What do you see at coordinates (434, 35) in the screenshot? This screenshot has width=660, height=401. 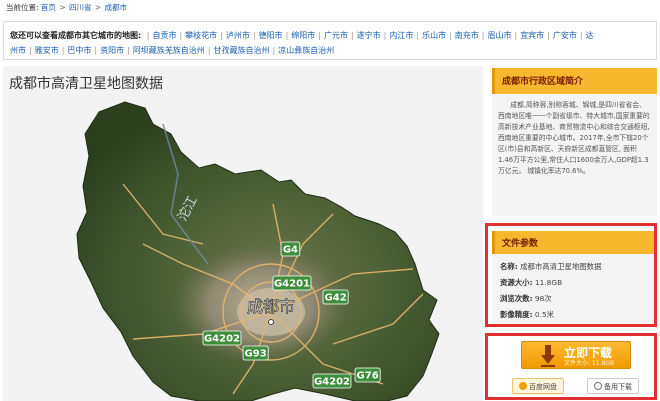 I see `city-link: 乐山市` at bounding box center [434, 35].